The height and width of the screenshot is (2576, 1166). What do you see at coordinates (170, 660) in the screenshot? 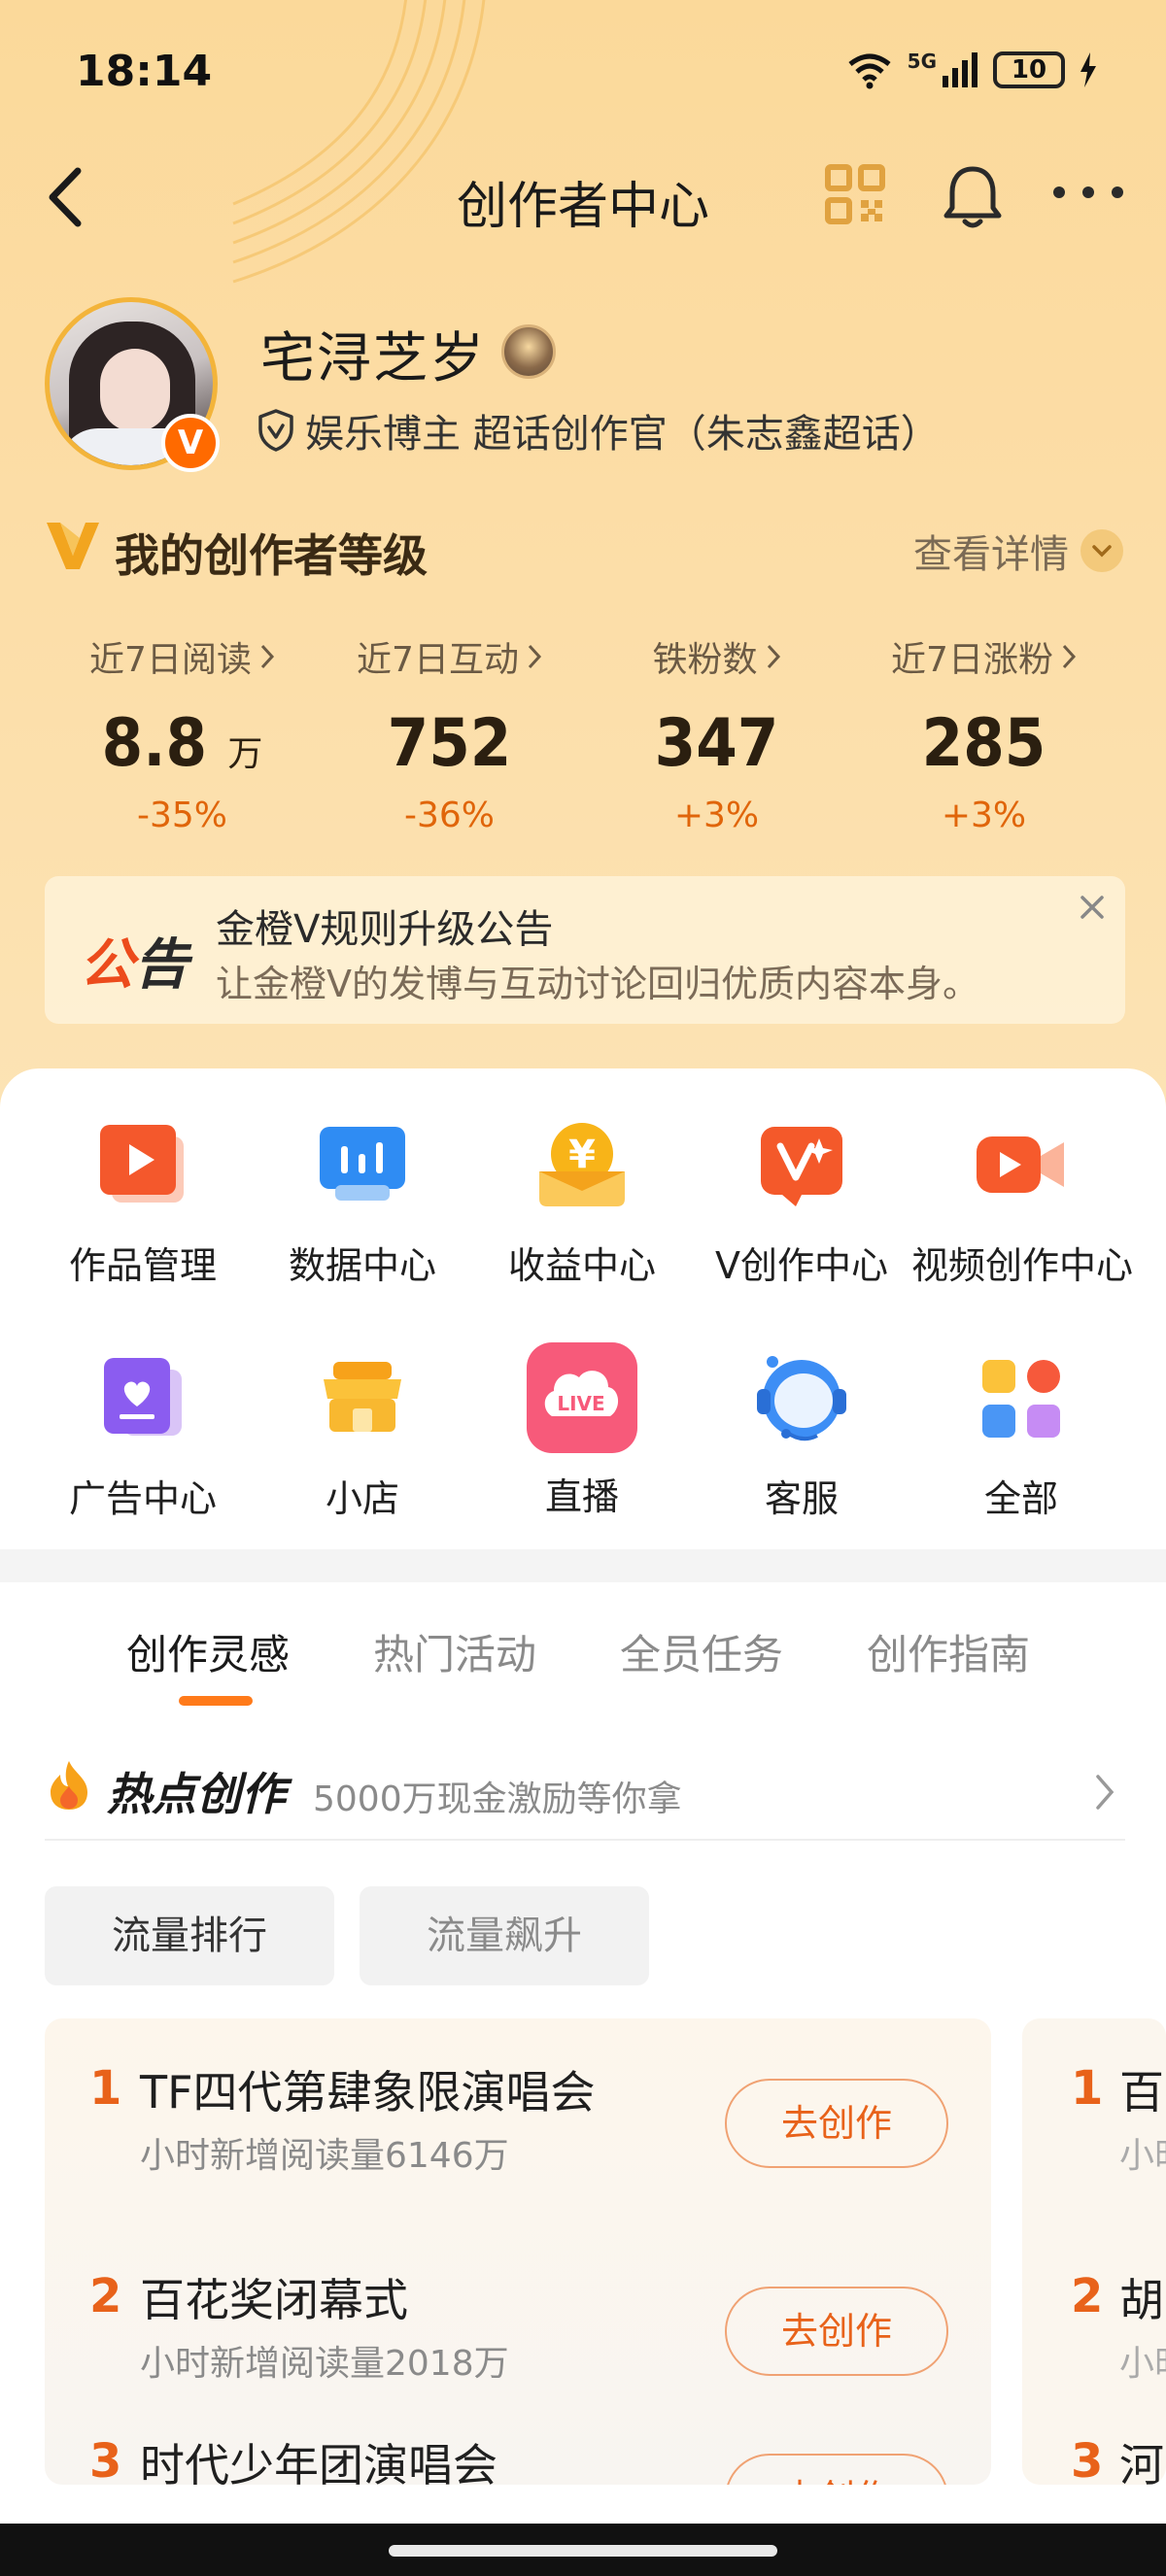
I see `stat-label: 近7日阅读` at bounding box center [170, 660].